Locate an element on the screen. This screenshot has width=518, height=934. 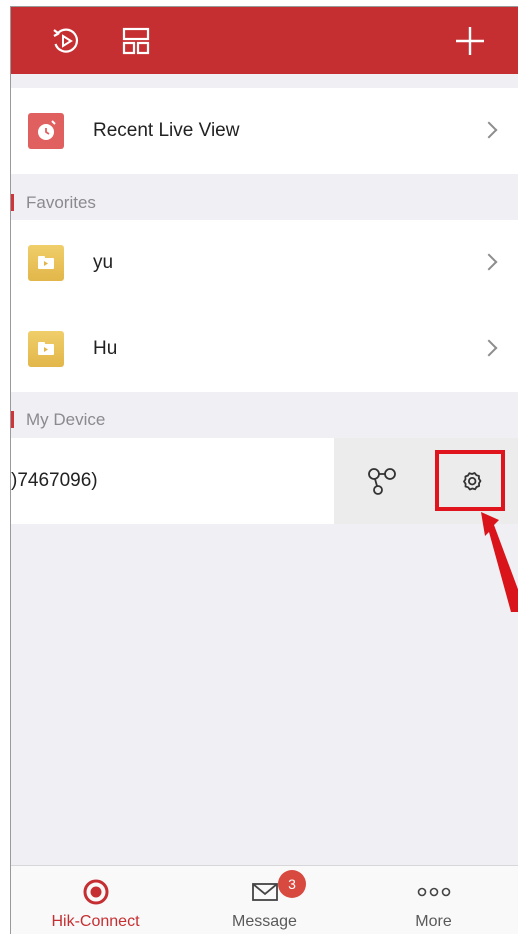
top-bar is located at coordinates (264, 40).